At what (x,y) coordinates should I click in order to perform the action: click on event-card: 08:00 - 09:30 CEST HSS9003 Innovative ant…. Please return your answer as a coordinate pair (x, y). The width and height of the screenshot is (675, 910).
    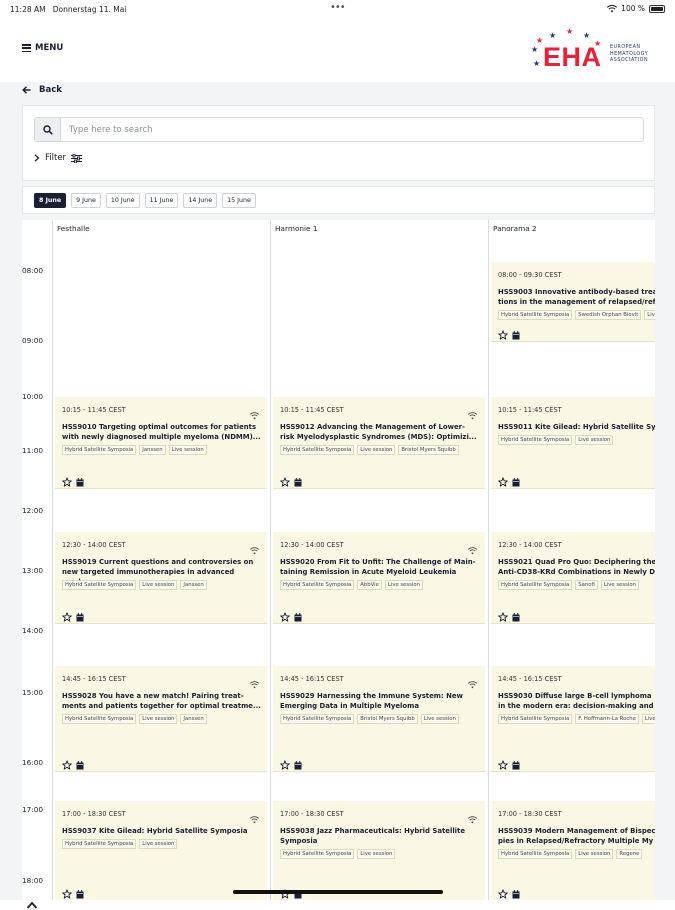
    Looking at the image, I should click on (573, 302).